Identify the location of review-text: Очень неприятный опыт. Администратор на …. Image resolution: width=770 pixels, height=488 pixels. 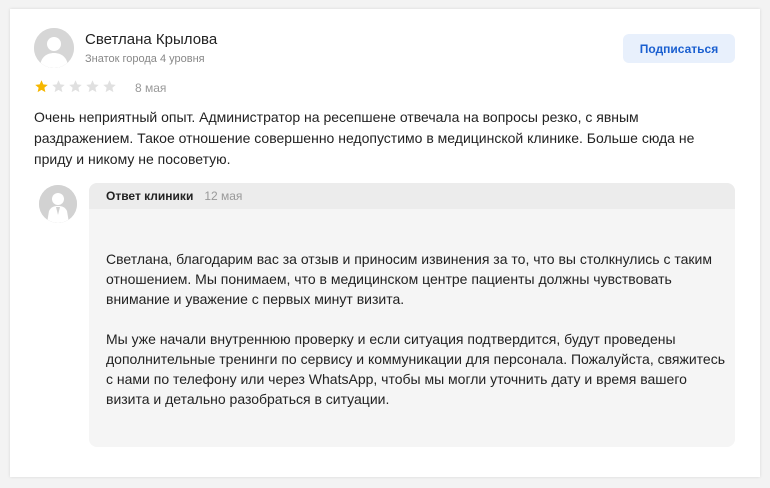
(364, 138).